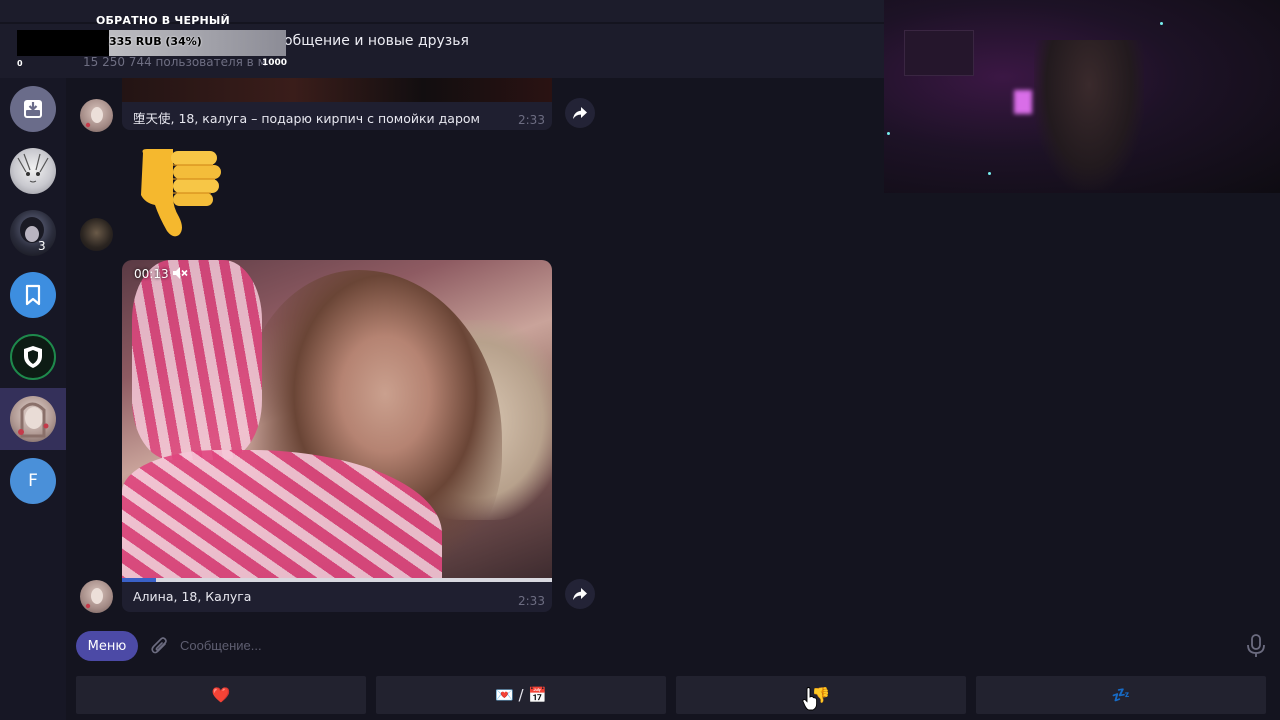  I want to click on manga-avatar-icon, so click(33, 168).